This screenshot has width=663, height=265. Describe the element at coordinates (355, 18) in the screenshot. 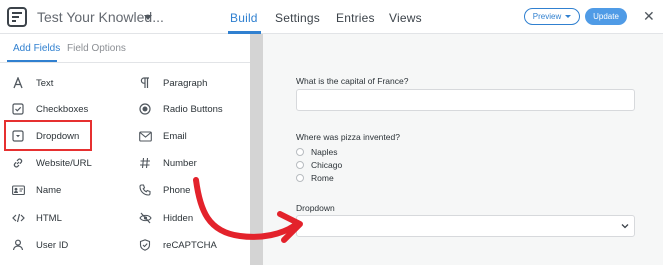

I see `tab-entries: Entries` at that location.